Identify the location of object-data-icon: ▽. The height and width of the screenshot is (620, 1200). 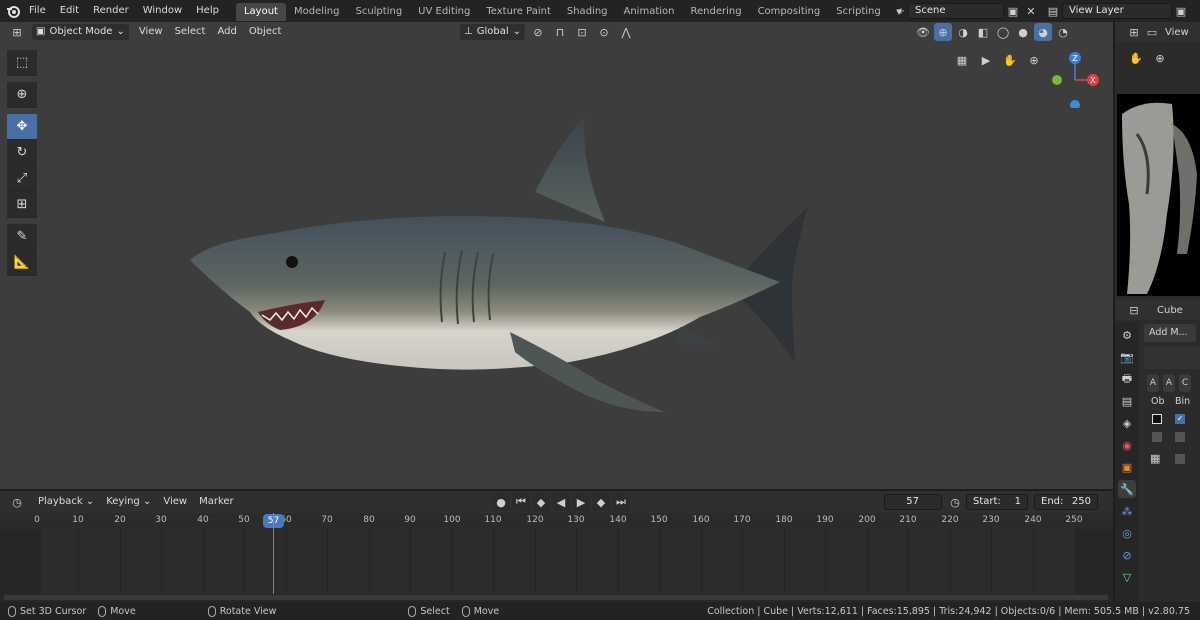
(1127, 577).